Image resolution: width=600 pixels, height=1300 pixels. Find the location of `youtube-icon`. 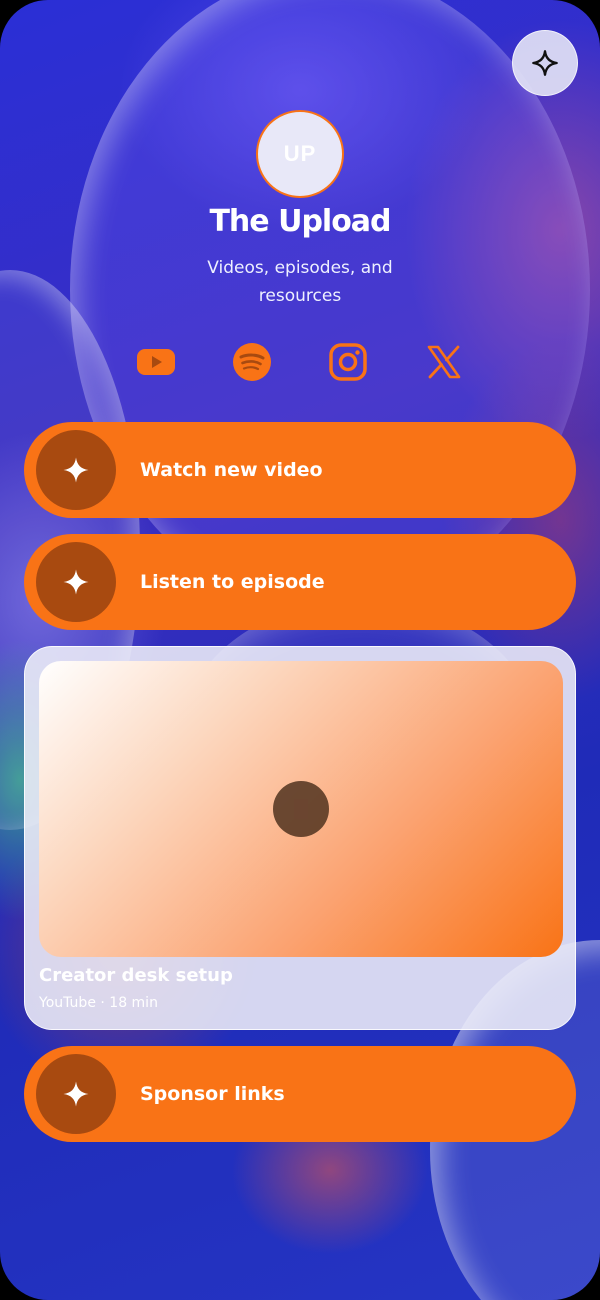

youtube-icon is located at coordinates (156, 362).